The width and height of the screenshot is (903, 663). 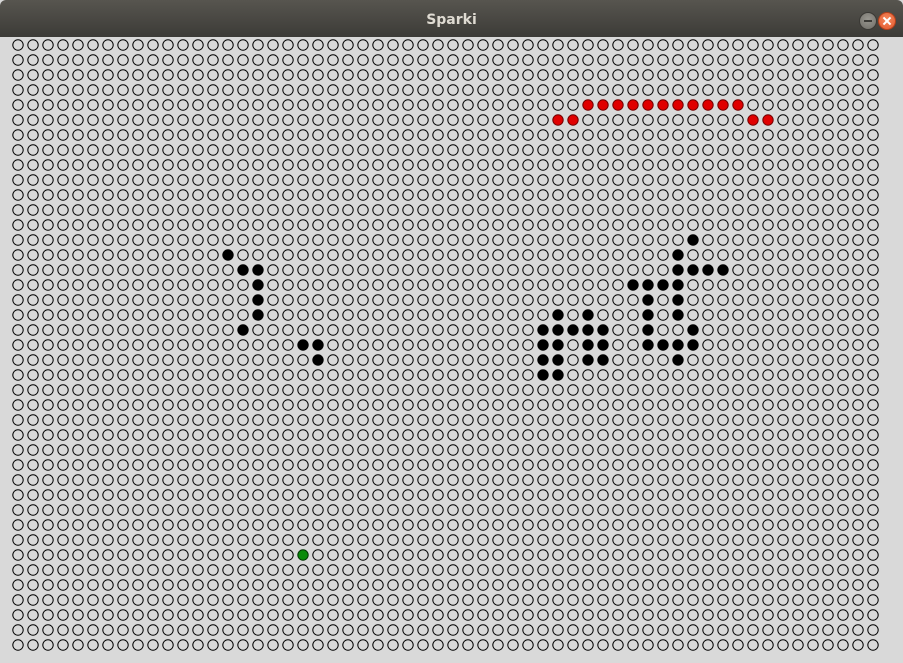 What do you see at coordinates (887, 21) in the screenshot?
I see `close-button` at bounding box center [887, 21].